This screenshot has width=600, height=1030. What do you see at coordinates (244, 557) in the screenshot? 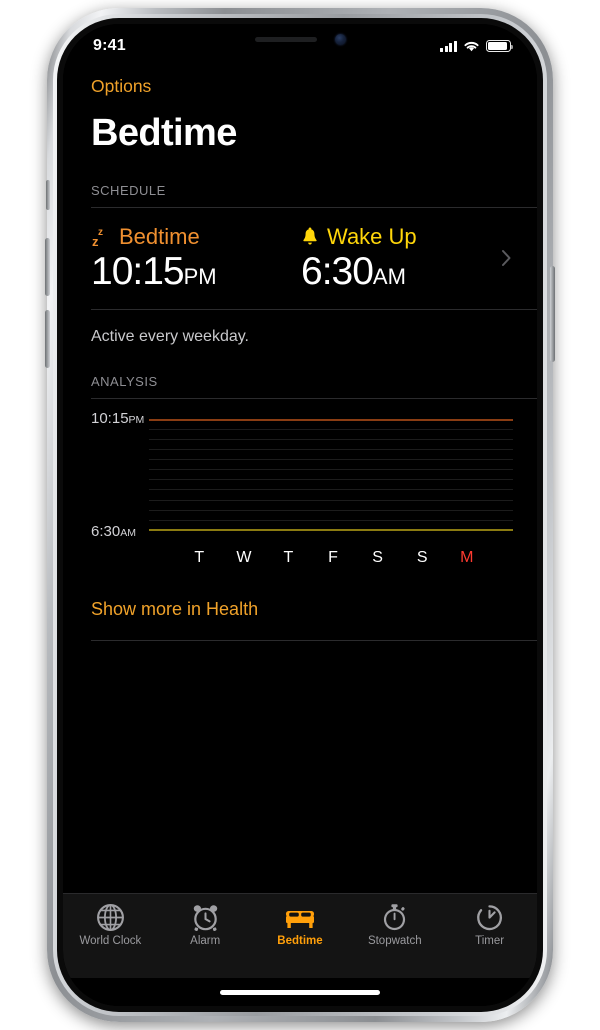
I see `chart-day-label: W` at bounding box center [244, 557].